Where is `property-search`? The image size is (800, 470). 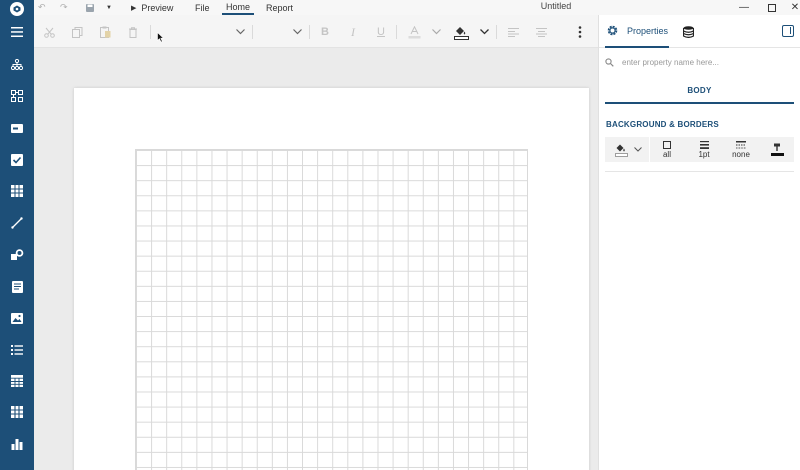 property-search is located at coordinates (699, 62).